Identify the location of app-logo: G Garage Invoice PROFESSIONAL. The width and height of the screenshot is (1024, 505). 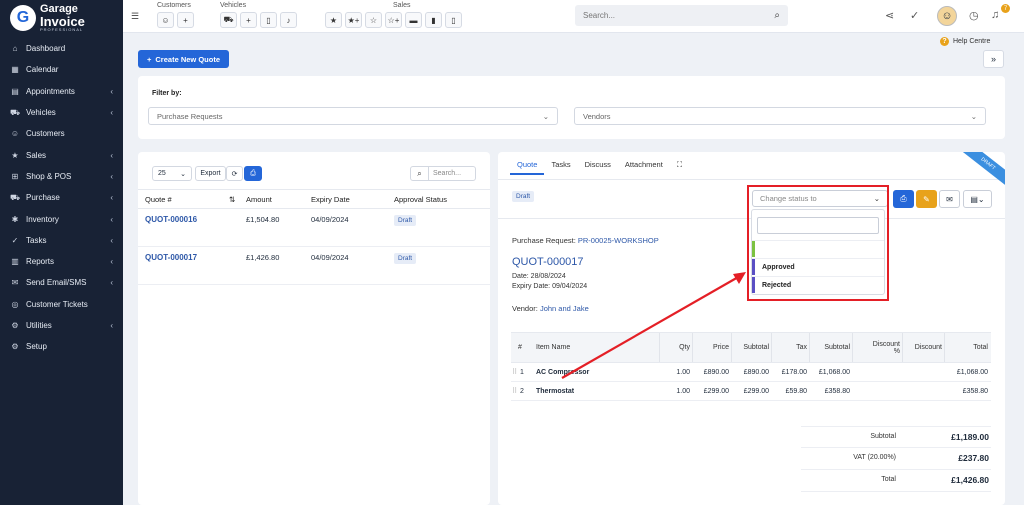
(61, 18).